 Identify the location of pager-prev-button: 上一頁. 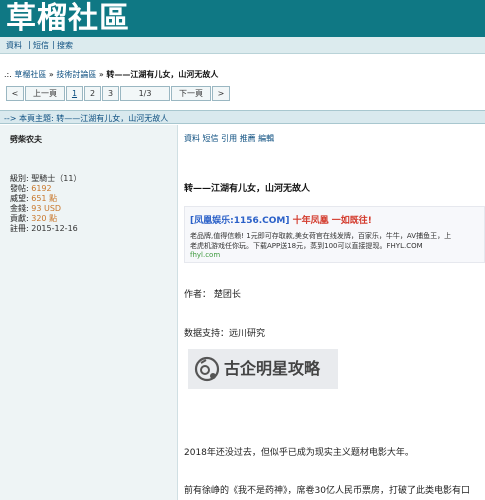
(45, 93).